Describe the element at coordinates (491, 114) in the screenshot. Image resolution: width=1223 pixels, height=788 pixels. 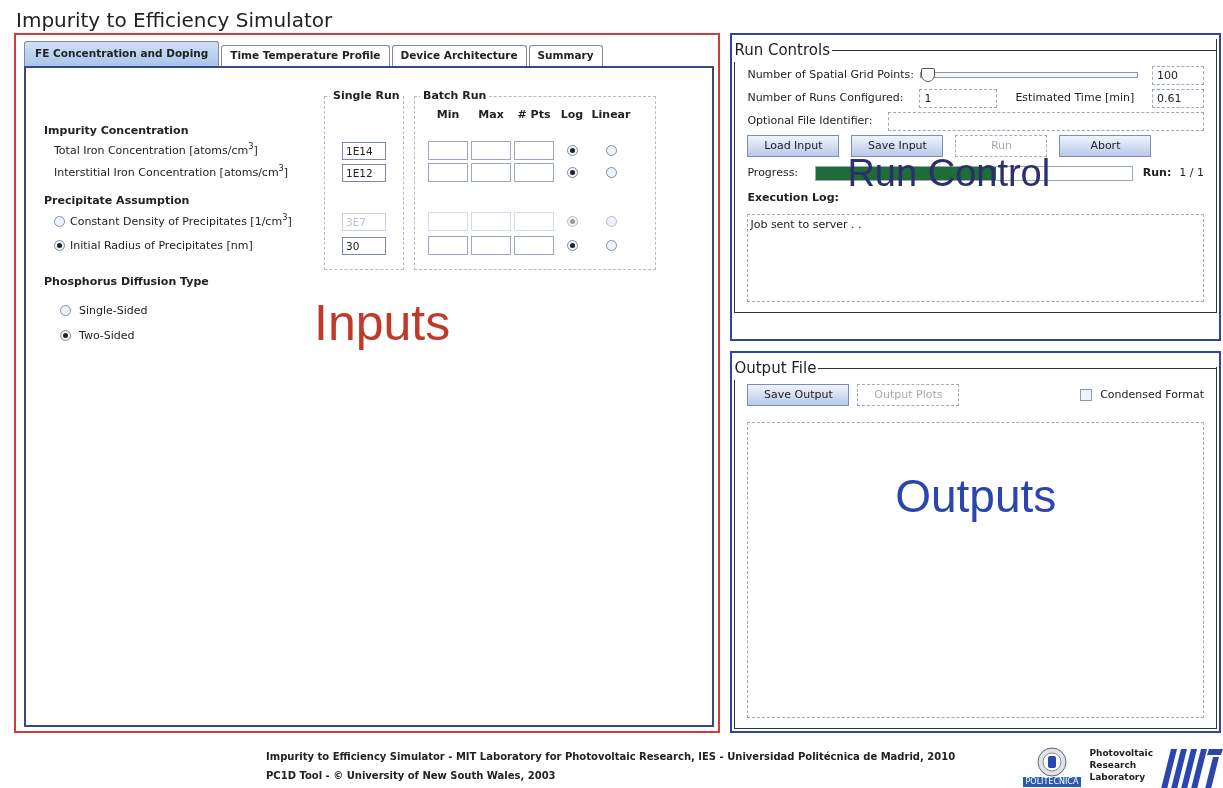
I see `column-header: Max` at that location.